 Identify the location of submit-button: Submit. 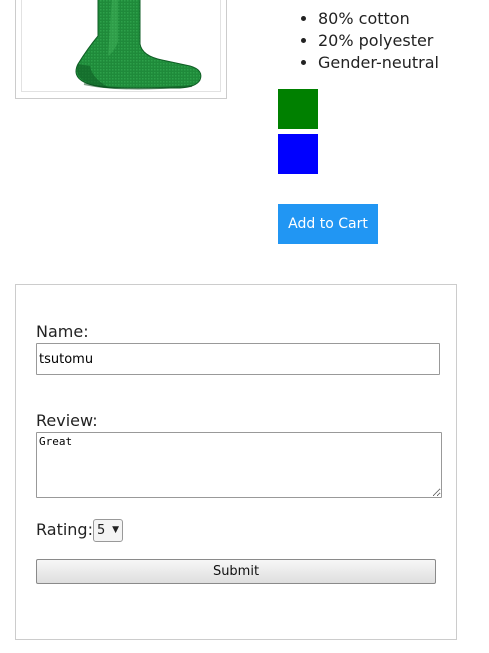
(236, 571).